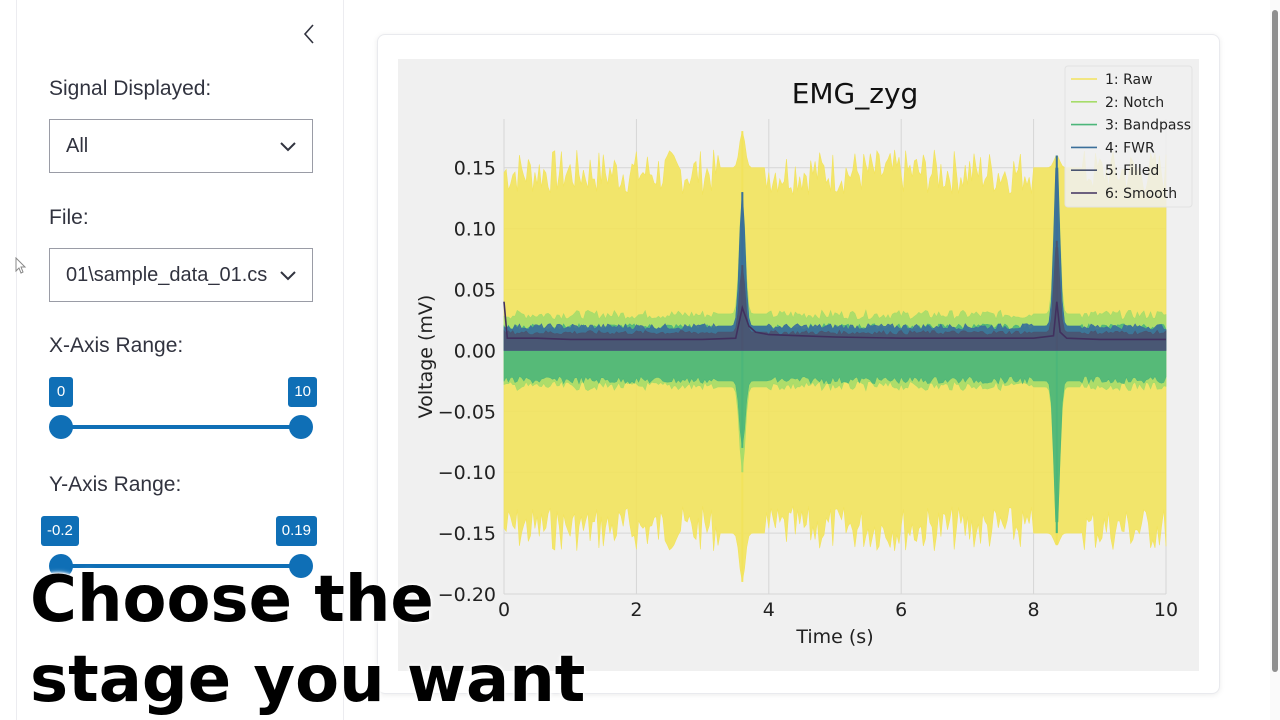  What do you see at coordinates (21, 265) in the screenshot?
I see `mouse-cursor-icon` at bounding box center [21, 265].